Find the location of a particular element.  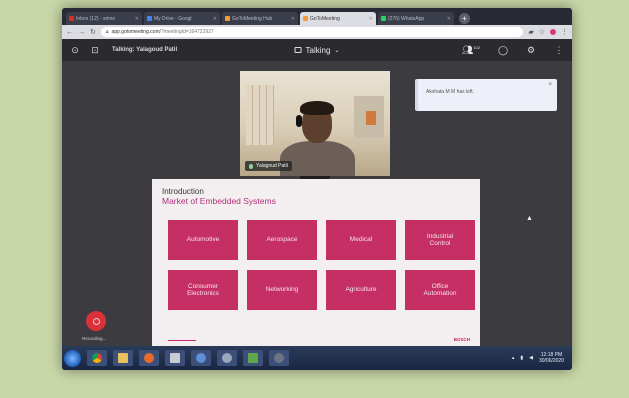

lock-icon: ⊡ is located at coordinates (95, 50).